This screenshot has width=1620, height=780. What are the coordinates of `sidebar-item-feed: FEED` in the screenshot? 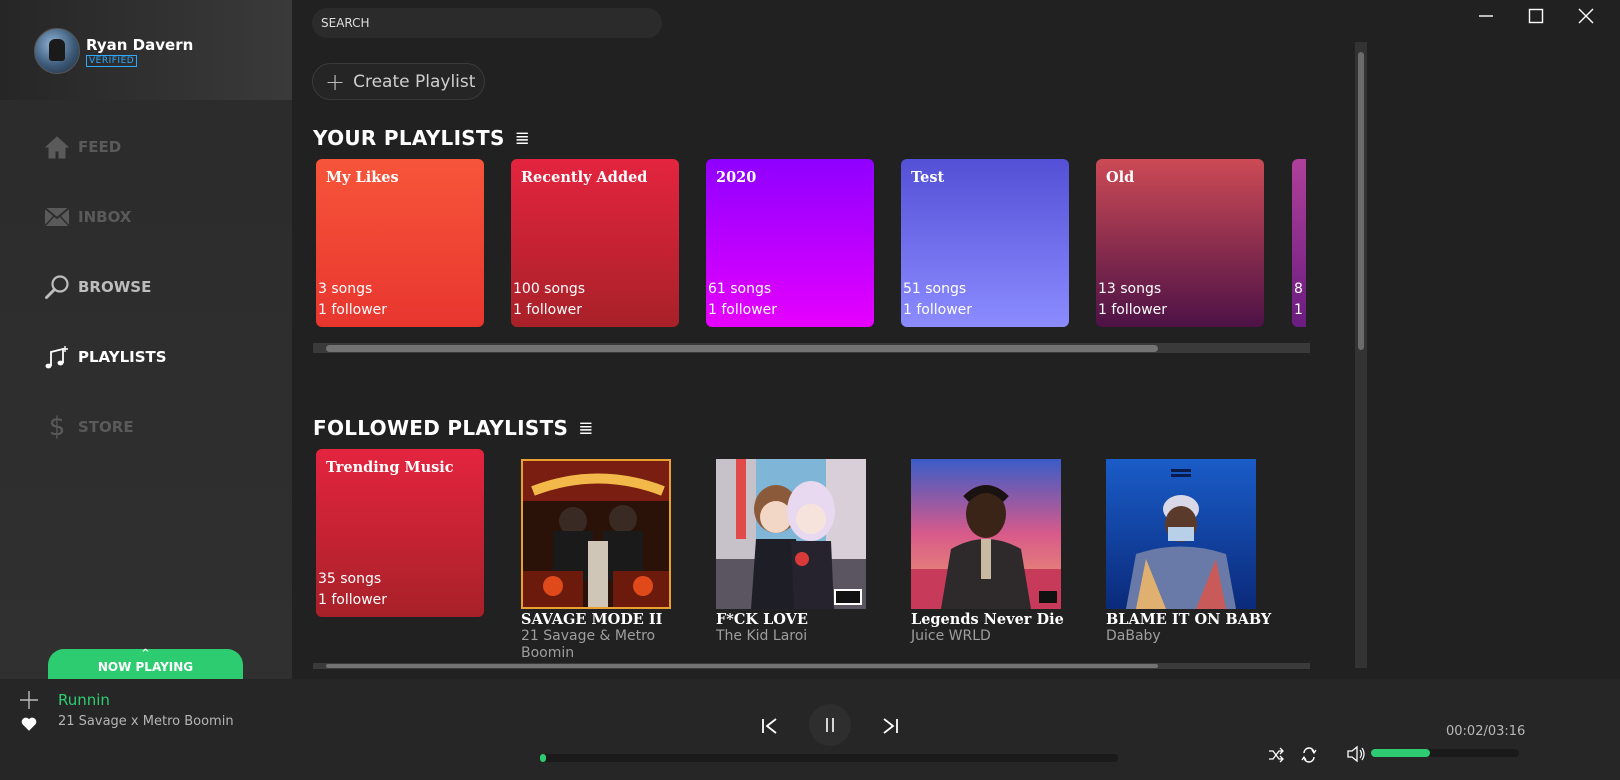 It's located at (82, 147).